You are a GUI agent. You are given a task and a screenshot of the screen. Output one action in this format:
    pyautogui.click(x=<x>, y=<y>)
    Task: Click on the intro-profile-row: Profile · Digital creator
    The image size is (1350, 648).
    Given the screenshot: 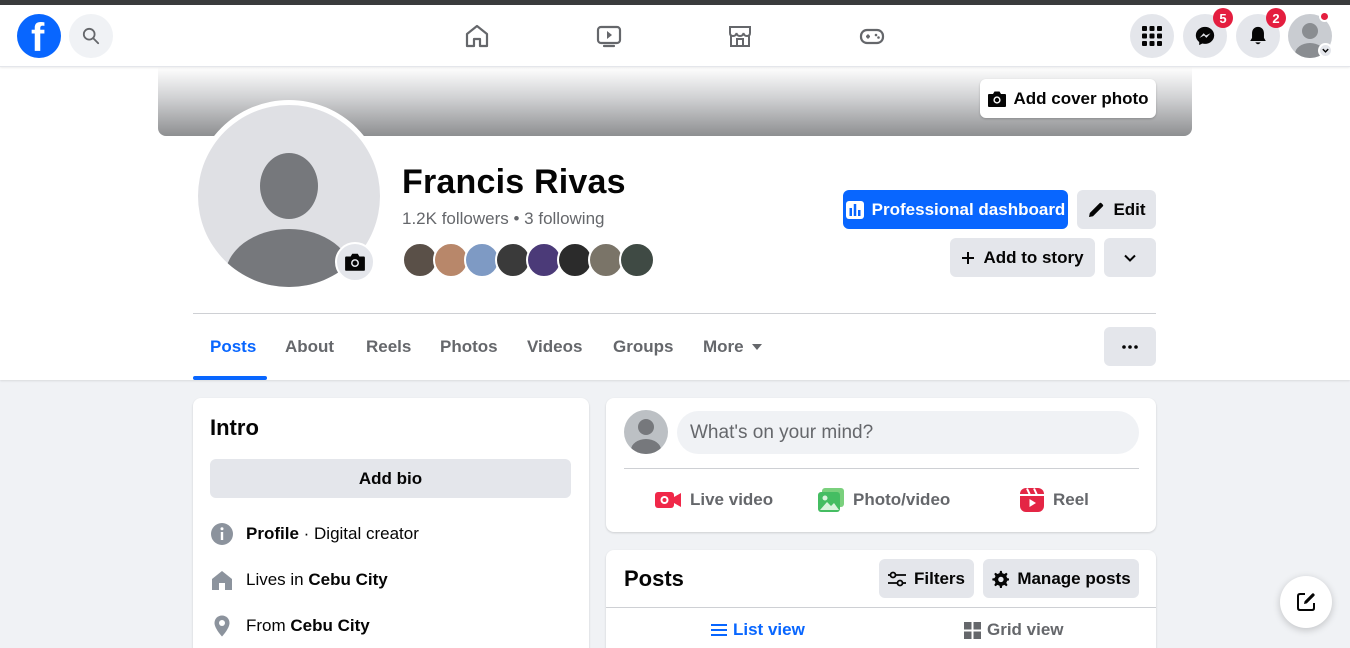 What is the action you would take?
    pyautogui.click(x=314, y=534)
    